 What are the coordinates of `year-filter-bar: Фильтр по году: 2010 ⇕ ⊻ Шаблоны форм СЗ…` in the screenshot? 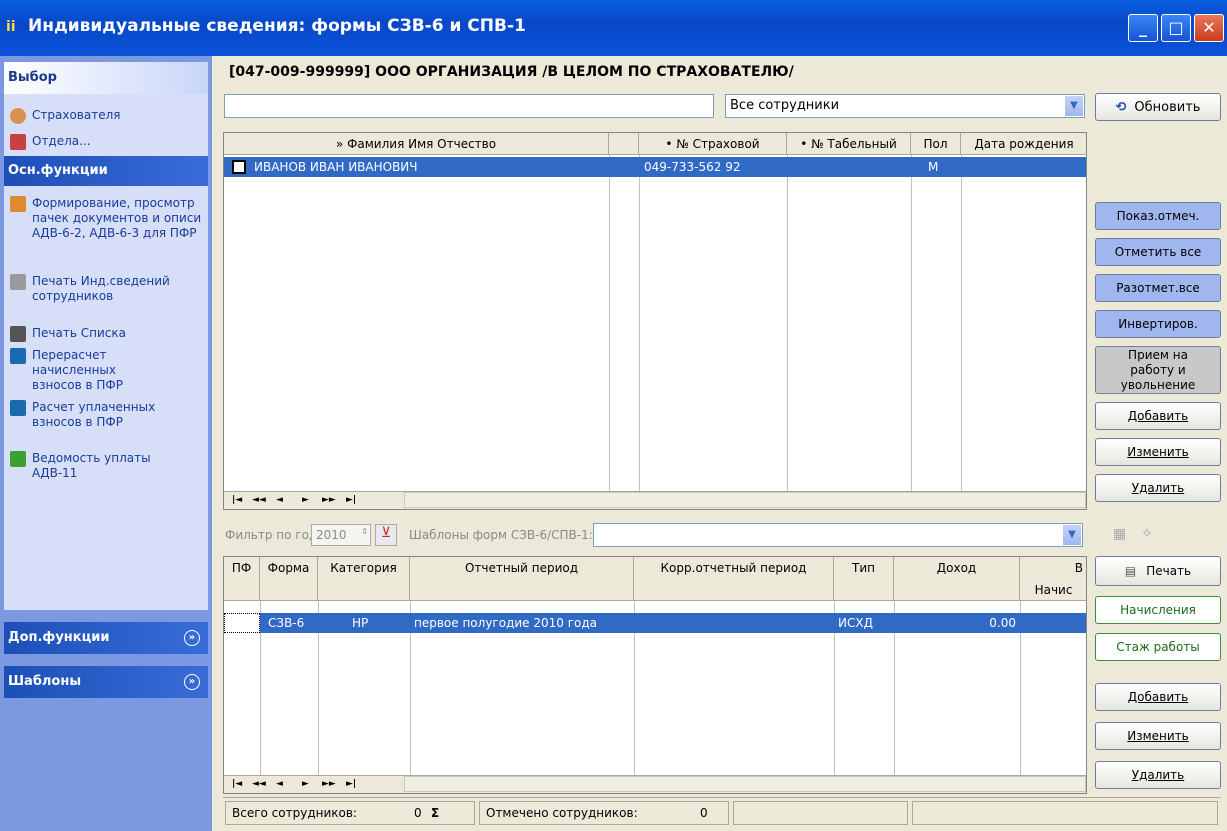 It's located at (722, 535).